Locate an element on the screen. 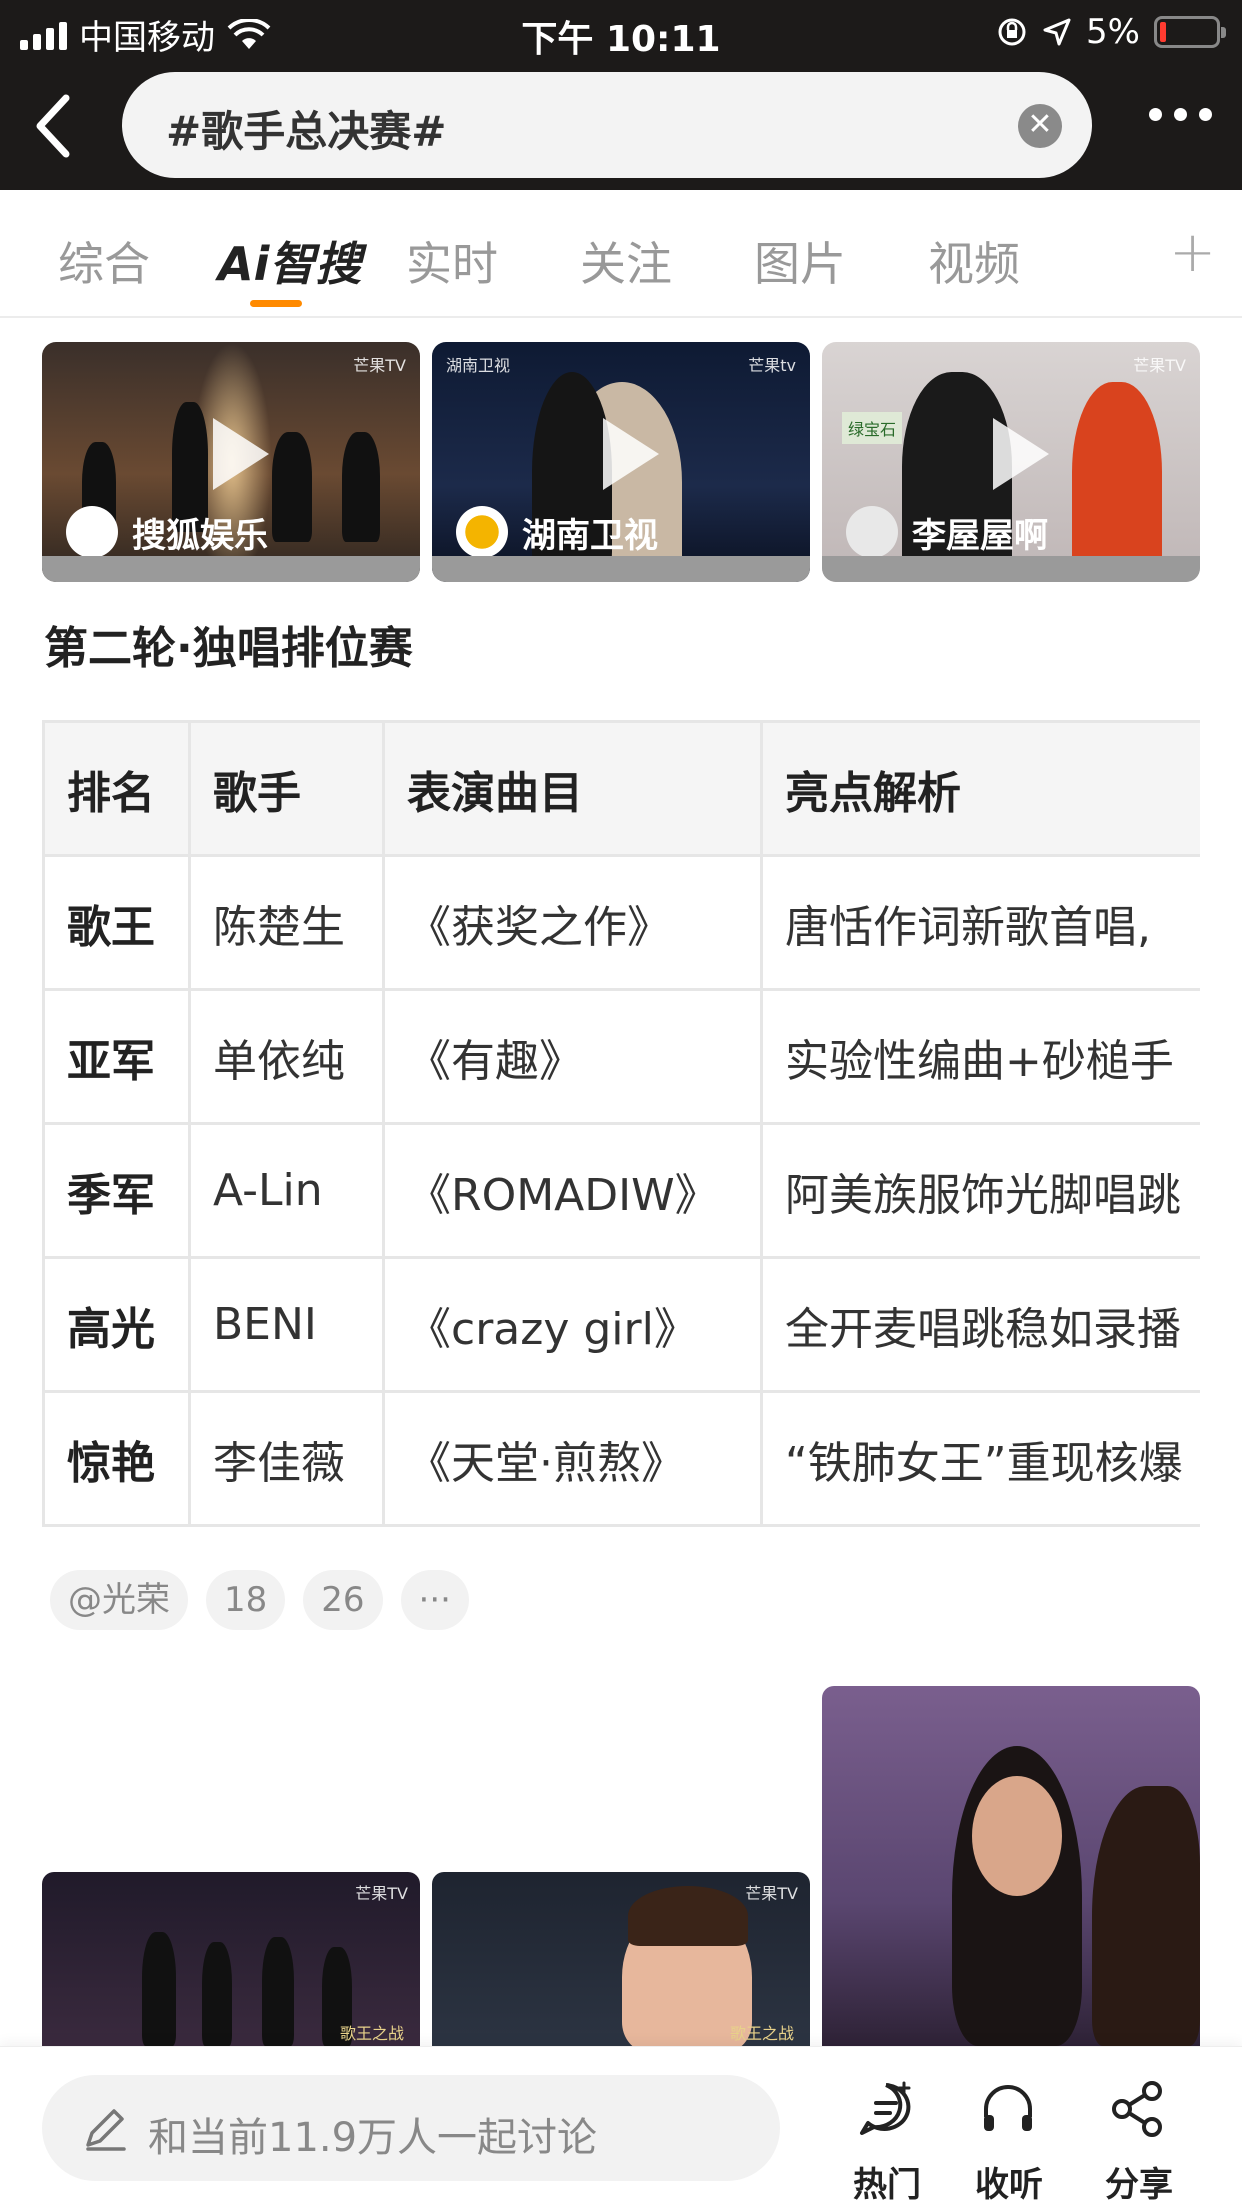  singer-cell: 李佳薇 is located at coordinates (286, 1458).